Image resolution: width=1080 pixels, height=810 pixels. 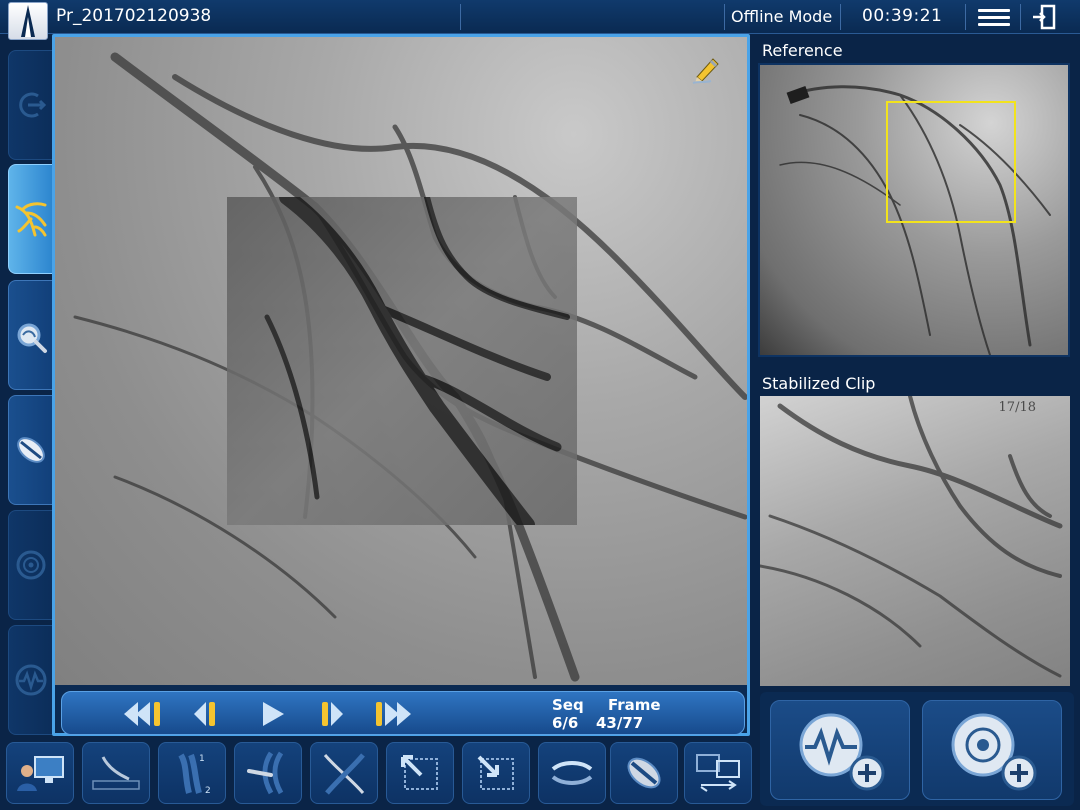 I want to click on reference-roi-box, so click(x=951, y=162).